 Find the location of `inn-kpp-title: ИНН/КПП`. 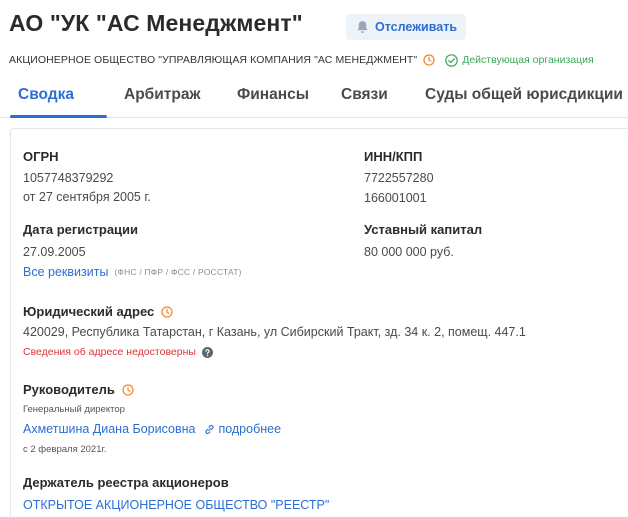

inn-kpp-title: ИНН/КПП is located at coordinates (393, 156).